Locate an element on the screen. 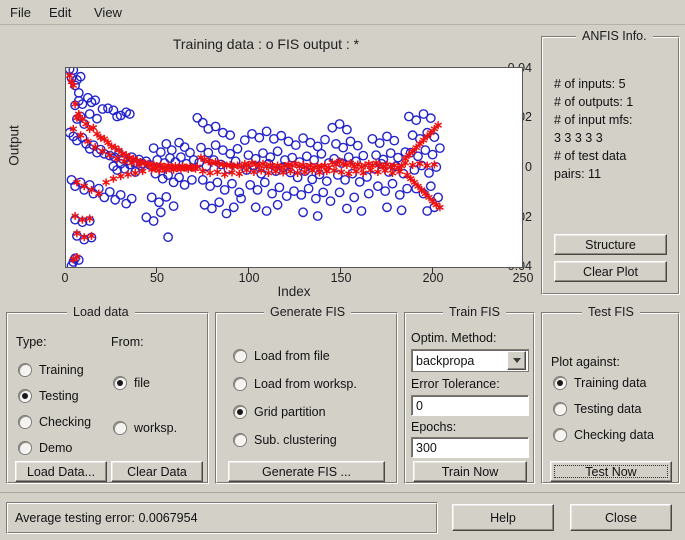  radio-gen-load-from-file: Load from file is located at coordinates (281, 356).